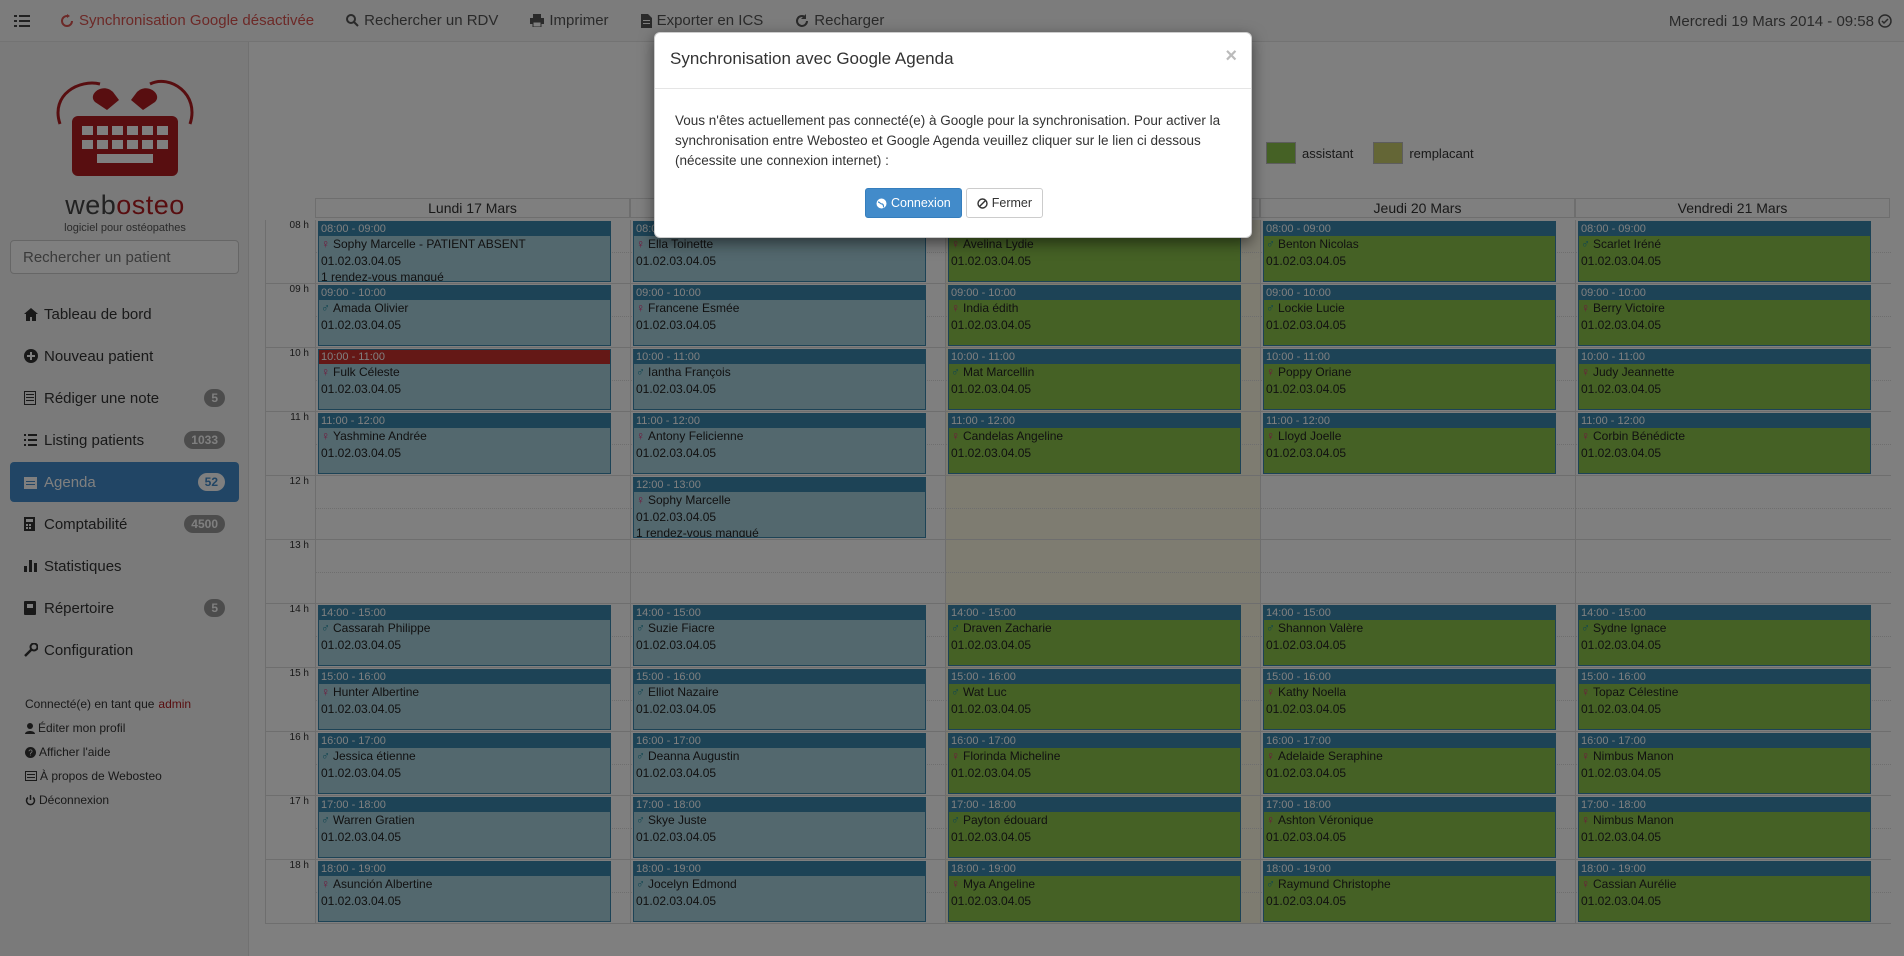  Describe the element at coordinates (881, 203) in the screenshot. I see `globe-icon` at that location.